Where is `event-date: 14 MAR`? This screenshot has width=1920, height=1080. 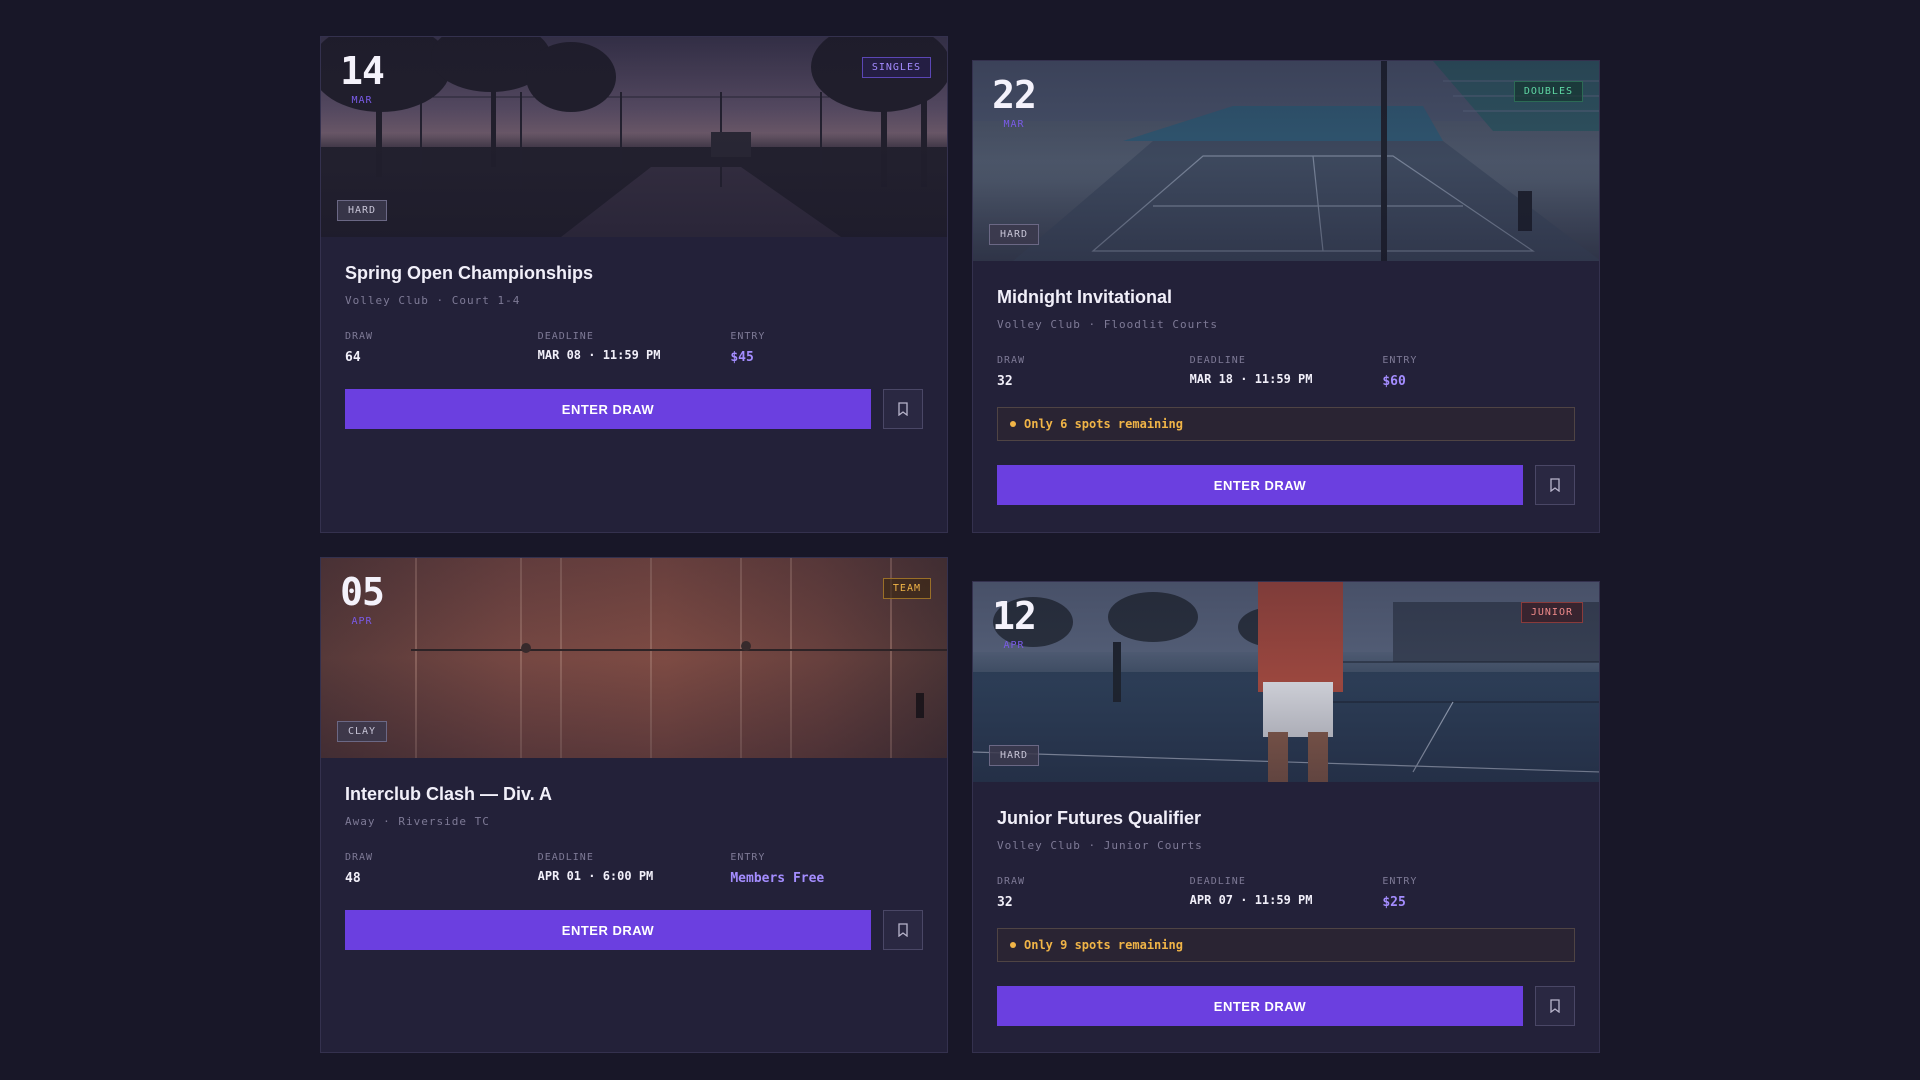
event-date: 14 MAR is located at coordinates (362, 77).